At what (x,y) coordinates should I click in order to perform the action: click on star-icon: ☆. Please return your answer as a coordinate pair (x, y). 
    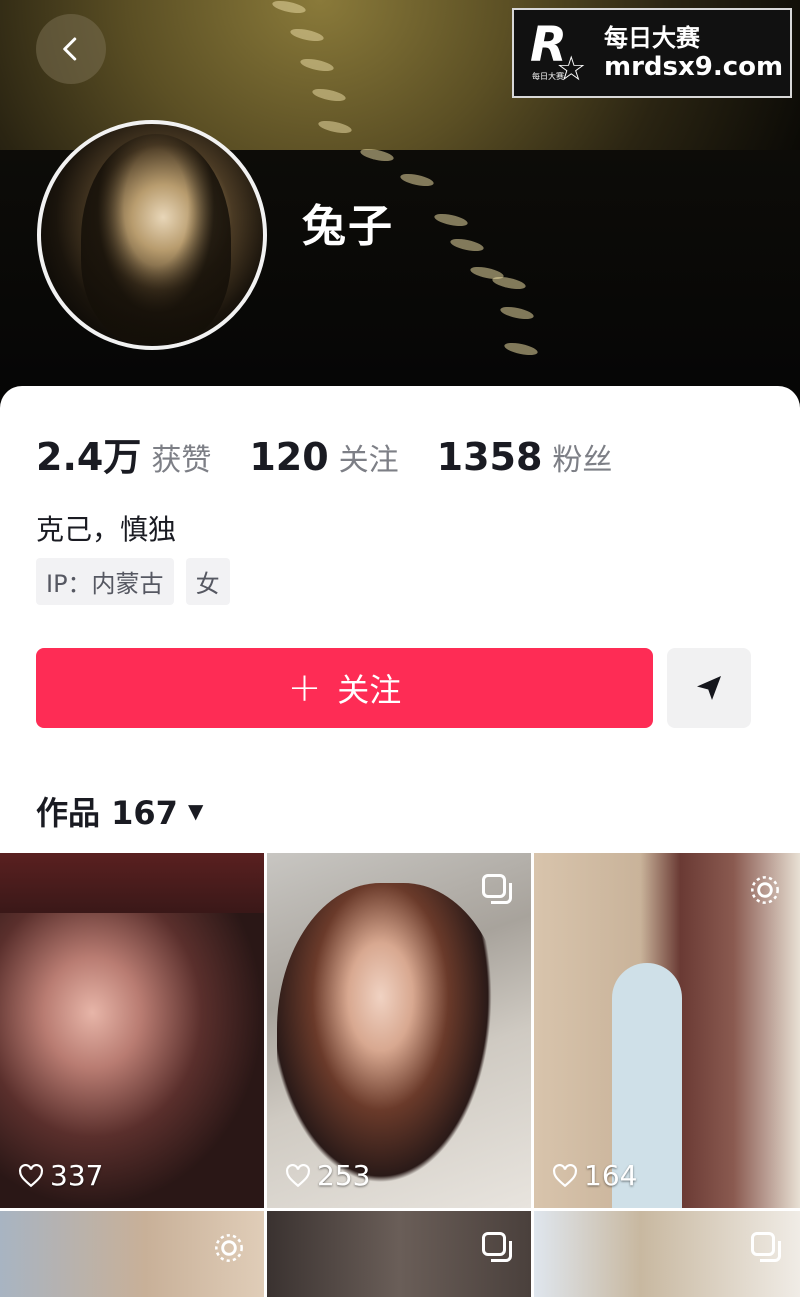
    Looking at the image, I should click on (571, 69).